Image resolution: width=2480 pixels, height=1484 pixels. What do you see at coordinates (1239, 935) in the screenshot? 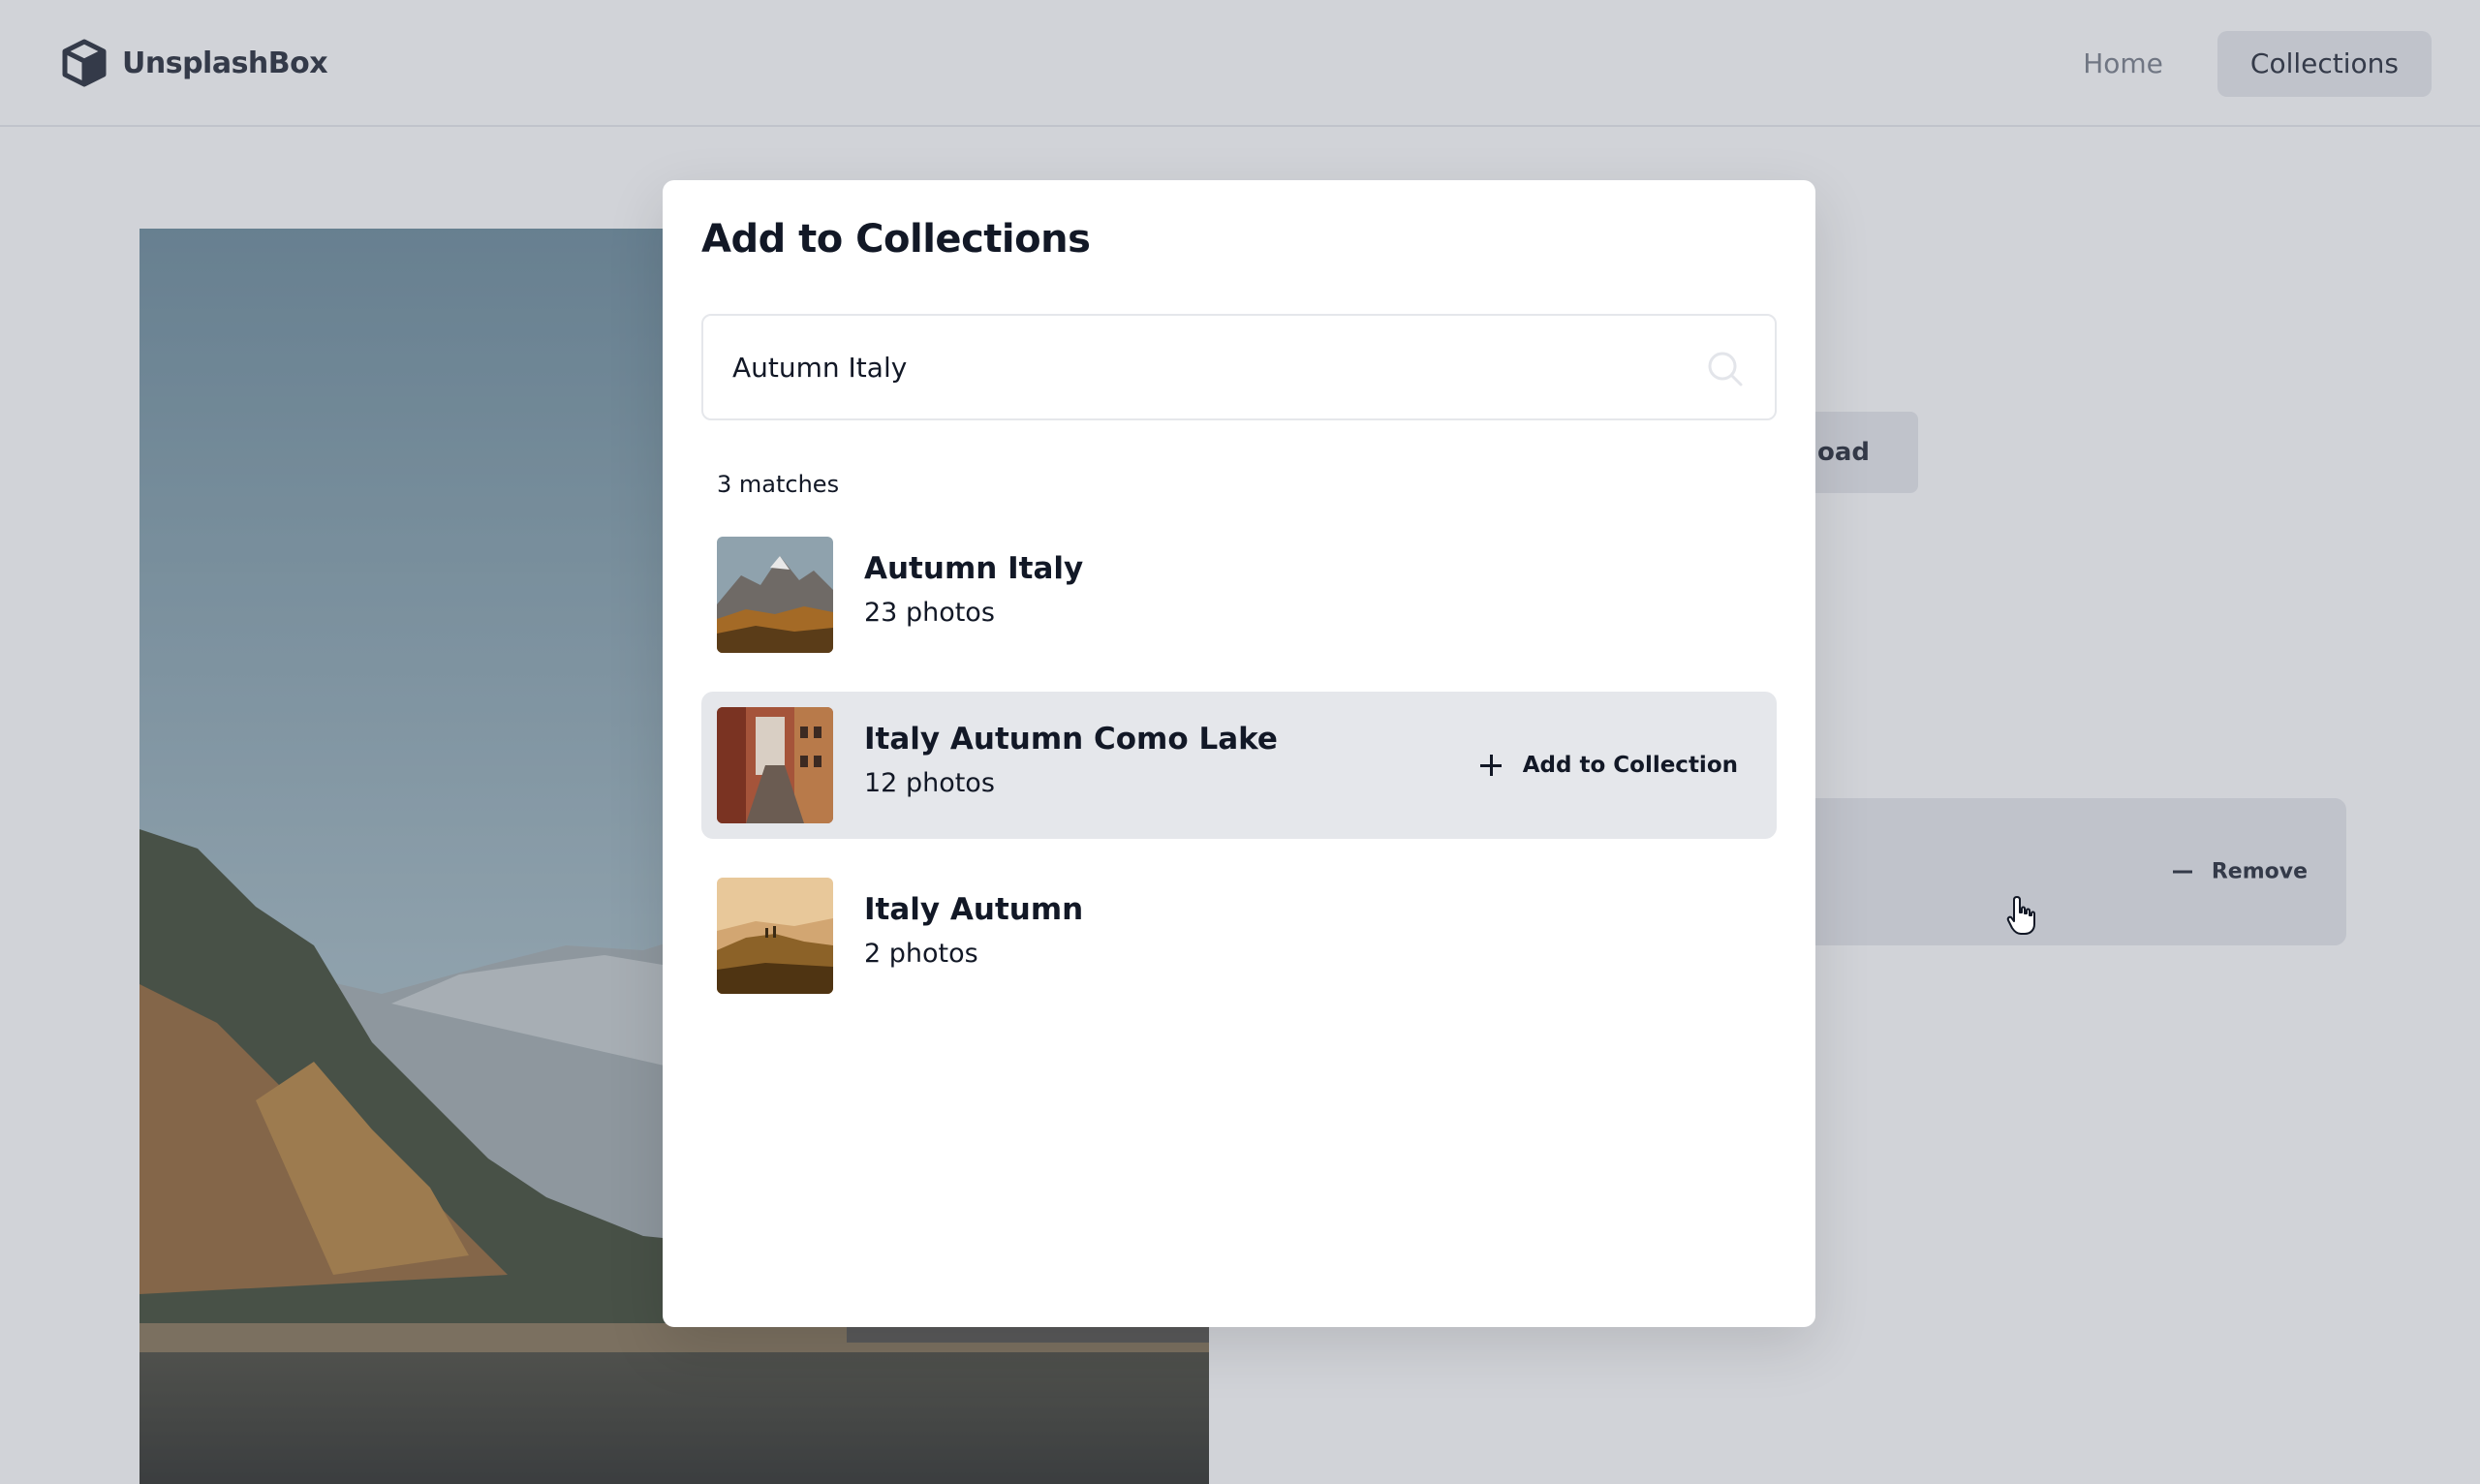
I see `result-row-italy-autumn: Italy Autumn 2 photos` at bounding box center [1239, 935].